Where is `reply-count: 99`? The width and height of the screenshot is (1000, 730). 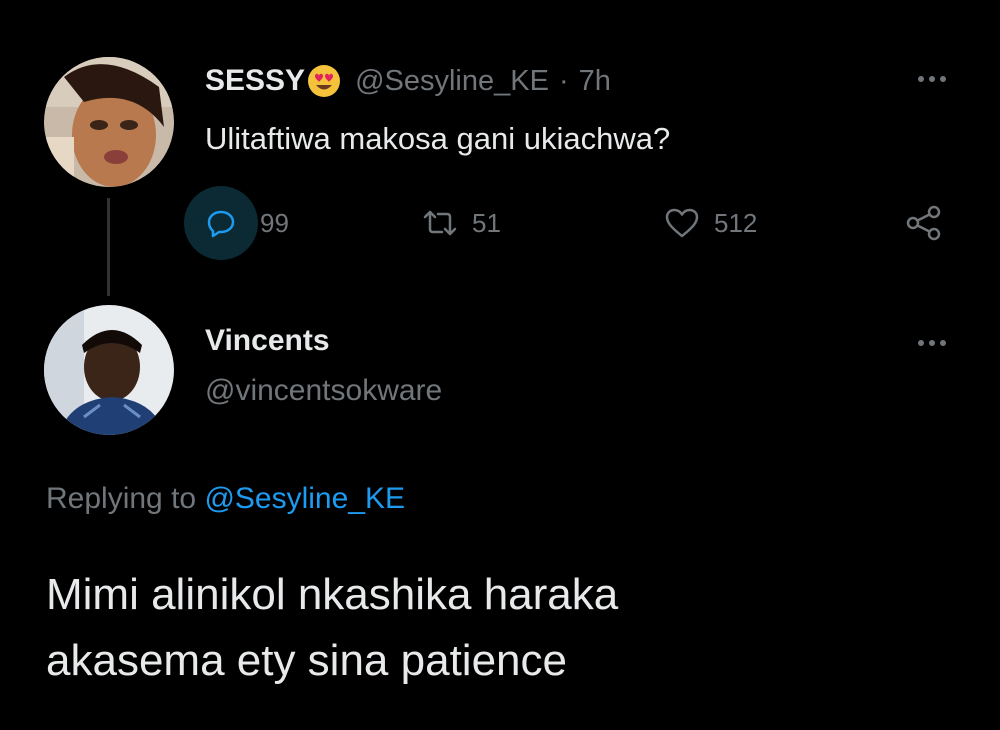
reply-count: 99 is located at coordinates (274, 222).